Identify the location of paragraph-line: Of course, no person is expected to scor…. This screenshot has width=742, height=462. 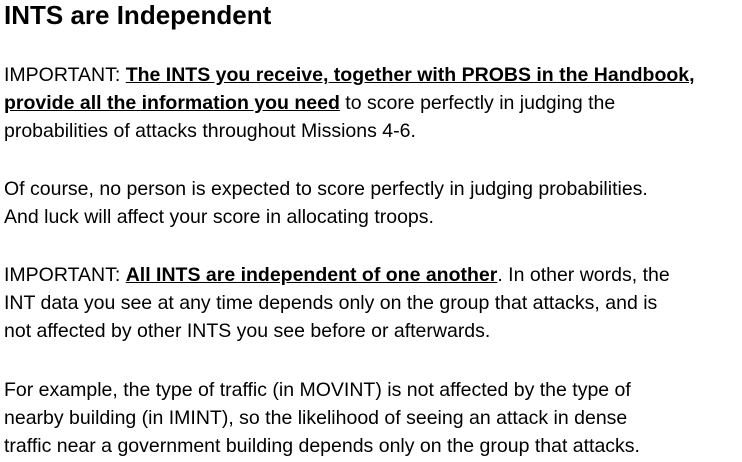
(326, 189).